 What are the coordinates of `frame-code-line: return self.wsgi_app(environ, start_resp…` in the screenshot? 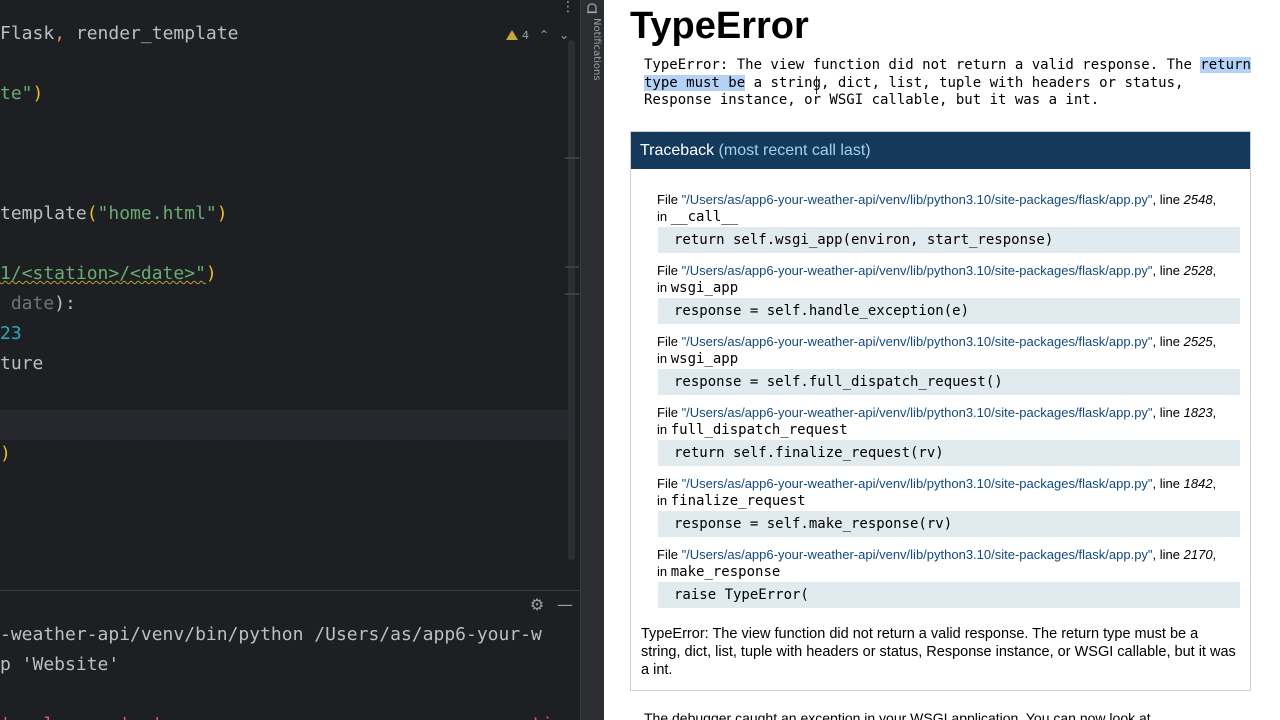 It's located at (949, 240).